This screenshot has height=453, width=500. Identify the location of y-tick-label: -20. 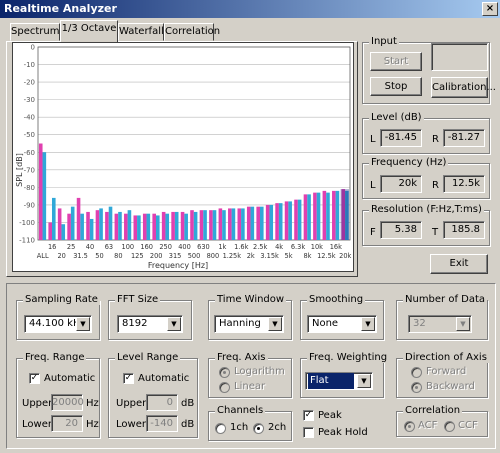
(29, 83).